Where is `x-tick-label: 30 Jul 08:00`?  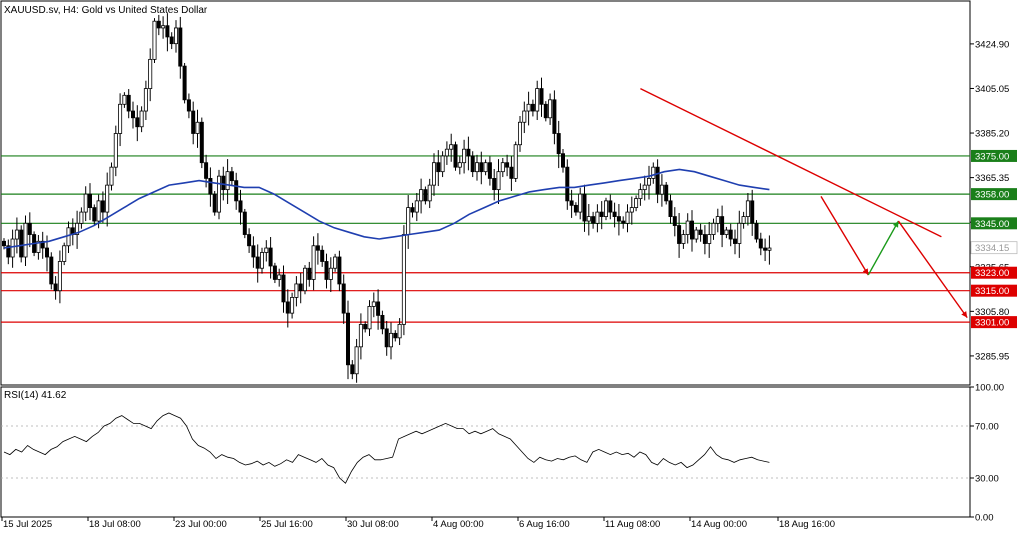
x-tick-label: 30 Jul 08:00 is located at coordinates (373, 524).